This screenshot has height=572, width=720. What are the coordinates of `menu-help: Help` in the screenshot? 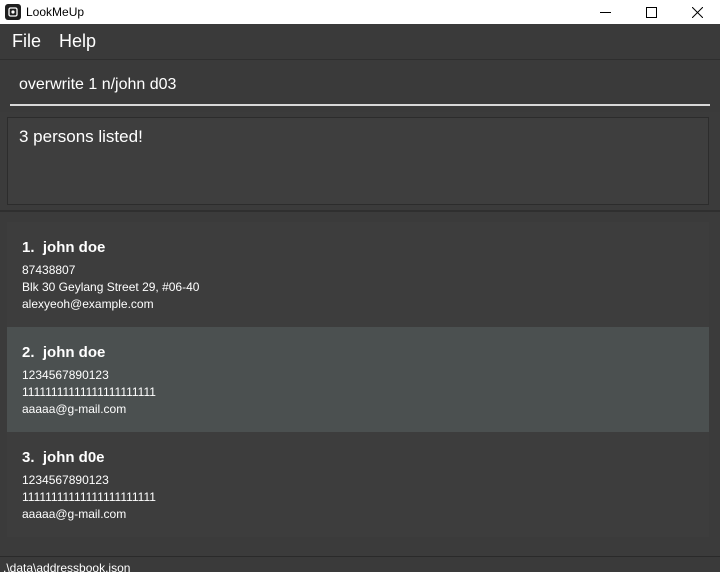 It's located at (77, 41).